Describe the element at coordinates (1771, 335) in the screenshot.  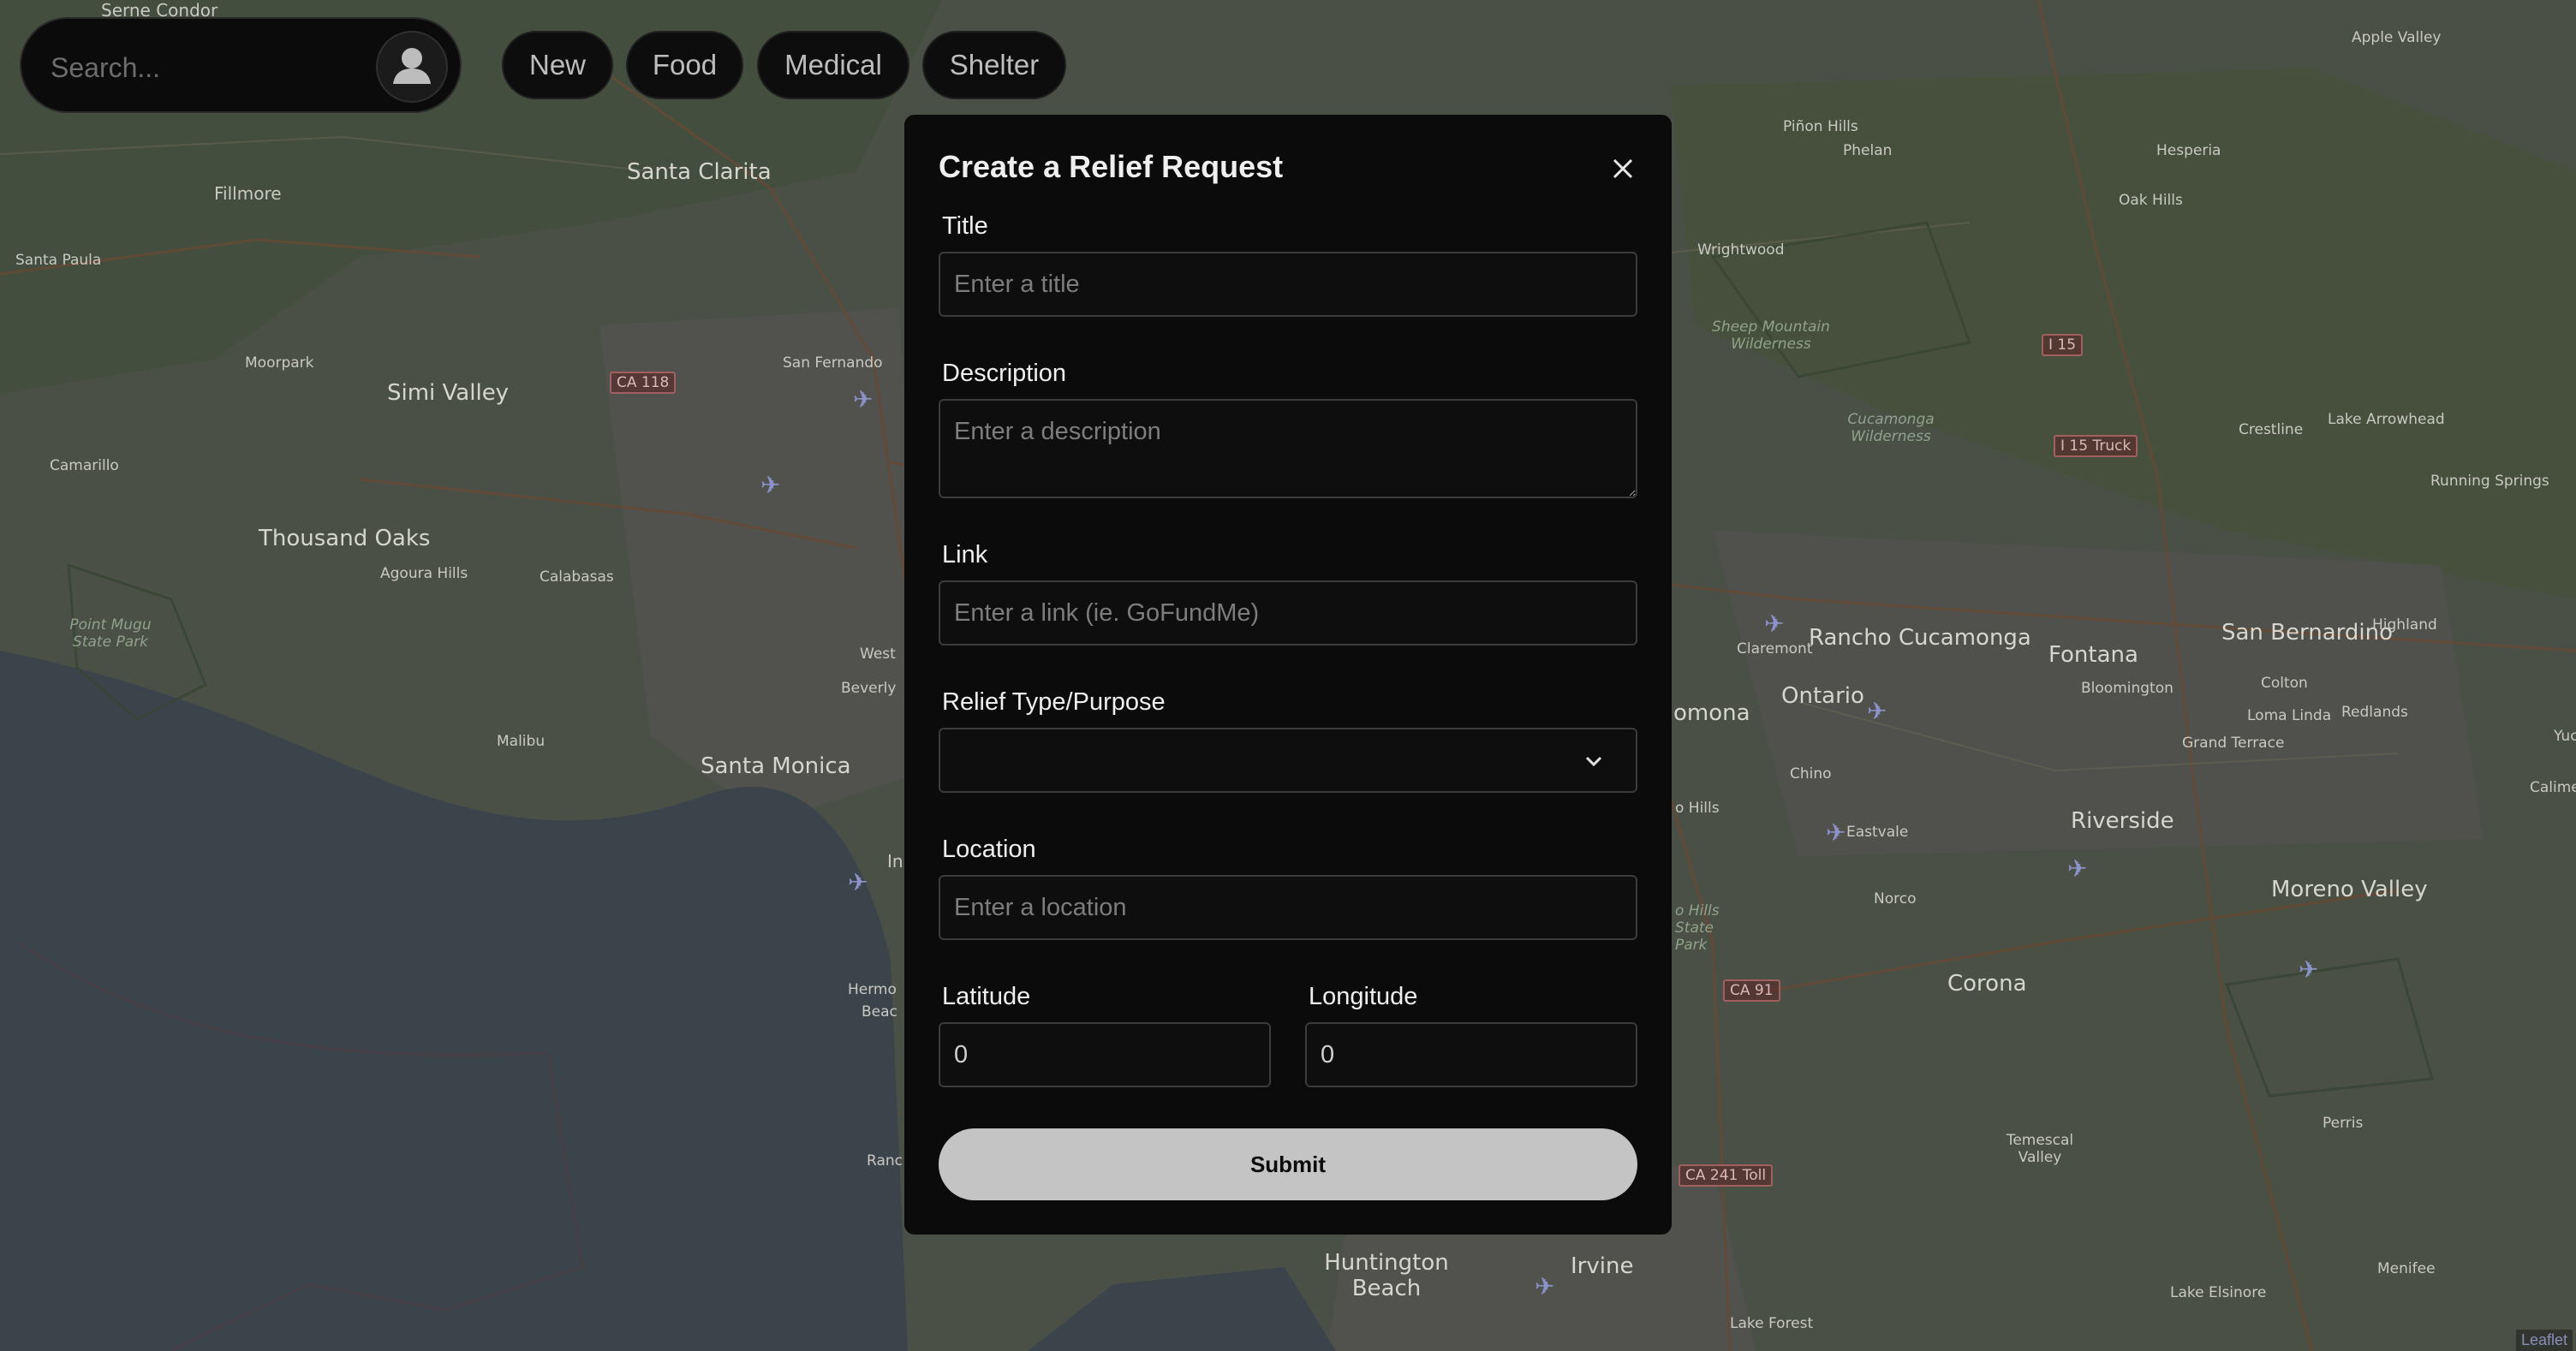
I see `map-park-label: Sheep Mountain Wilderness` at that location.